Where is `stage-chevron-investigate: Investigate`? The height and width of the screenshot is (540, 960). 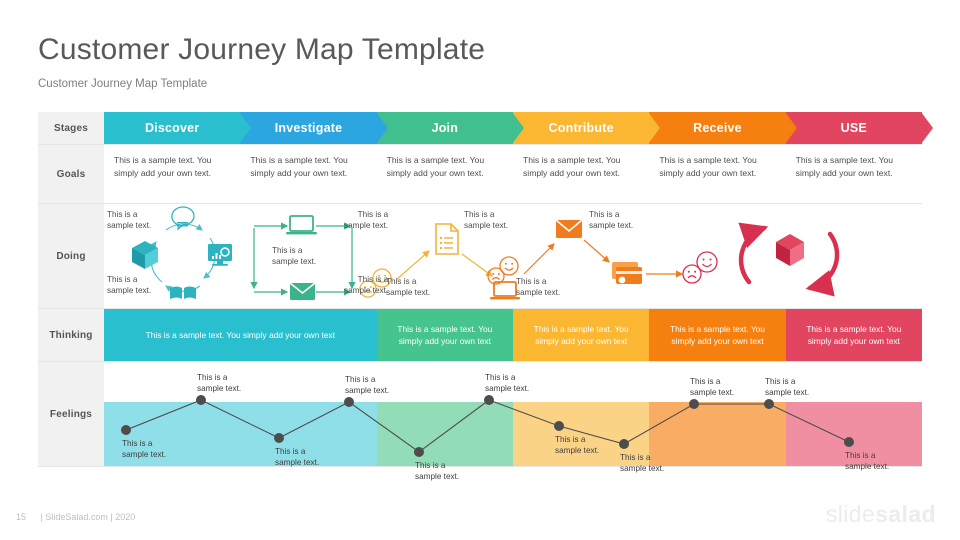
stage-chevron-investigate: Investigate is located at coordinates (312, 128).